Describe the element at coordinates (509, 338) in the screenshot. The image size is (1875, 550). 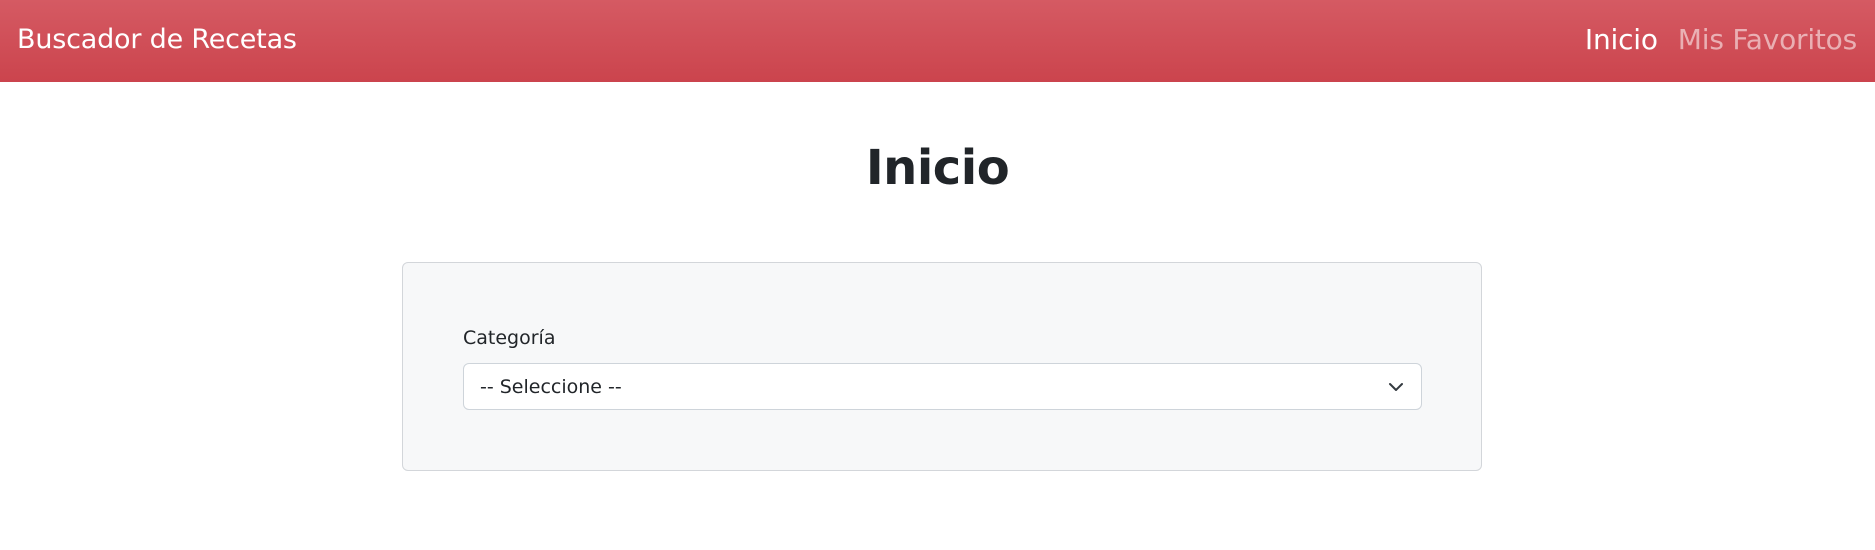
I see `category-label: Categoría` at that location.